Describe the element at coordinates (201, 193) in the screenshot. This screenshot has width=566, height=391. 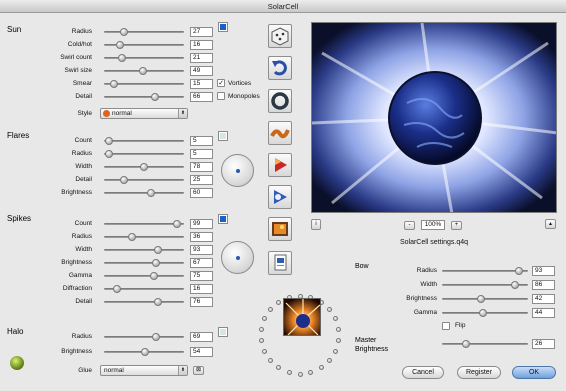
I see `flares-brightness-value-field: 60` at that location.